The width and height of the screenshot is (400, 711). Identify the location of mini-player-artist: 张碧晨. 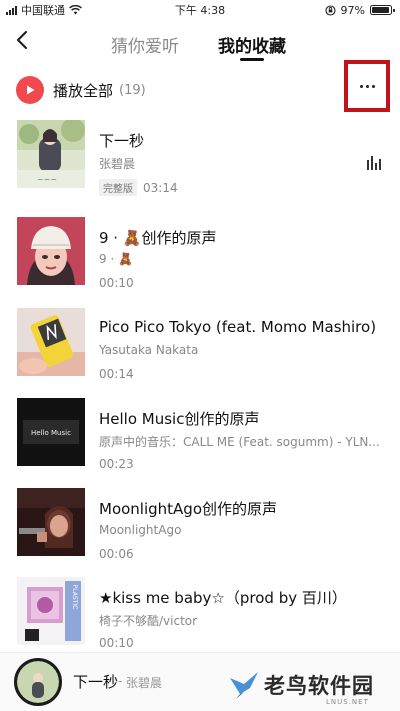
(144, 683).